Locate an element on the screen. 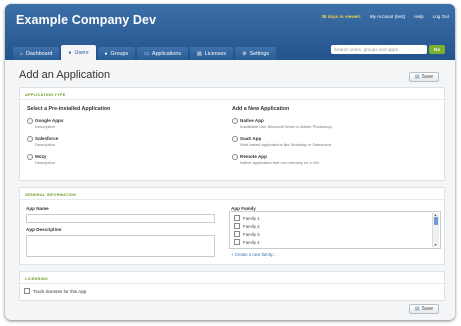 Image resolution: width=461 pixels, height=326 pixels. option-name: Remote App is located at coordinates (253, 156).